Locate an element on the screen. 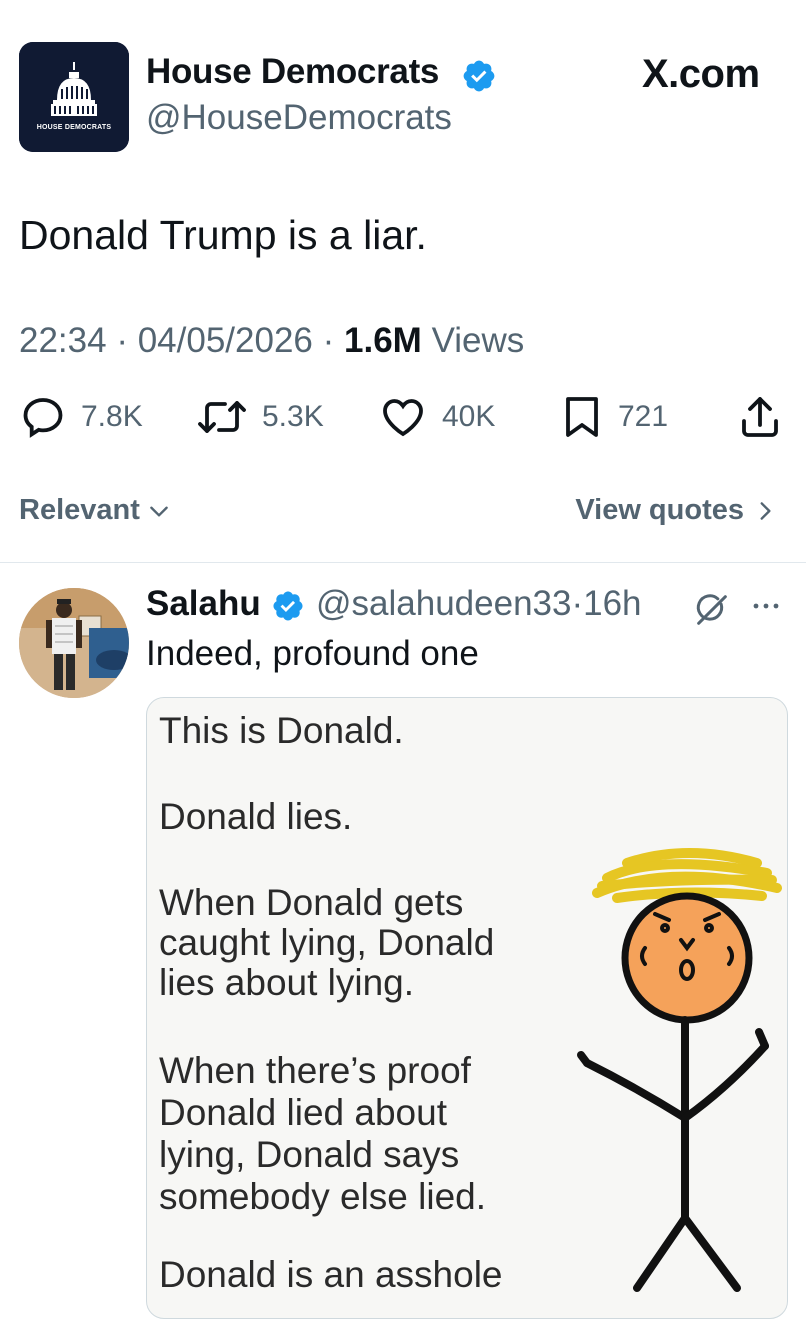  chevron-down-icon is located at coordinates (159, 511).